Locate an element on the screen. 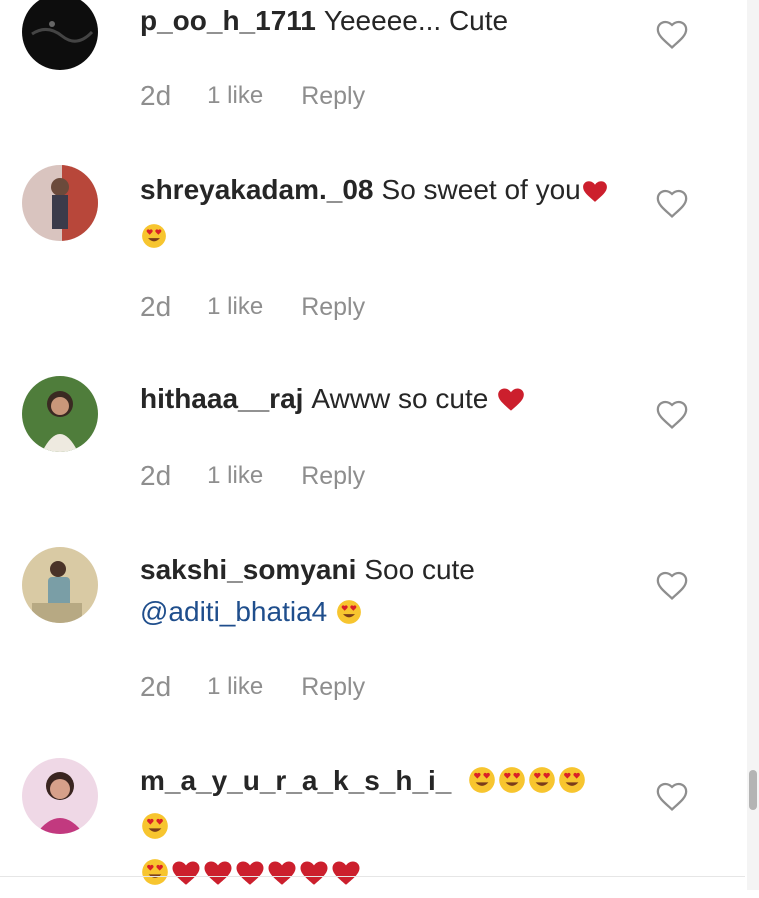 This screenshot has width=759, height=898. scrollbar-thumb is located at coordinates (753, 790).